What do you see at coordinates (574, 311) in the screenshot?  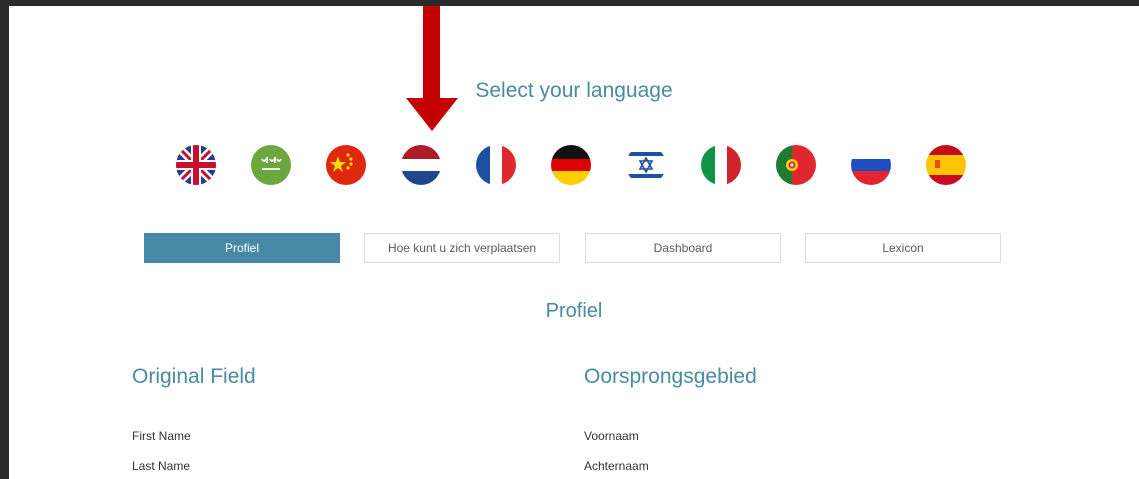 I see `section-title: Profiel` at bounding box center [574, 311].